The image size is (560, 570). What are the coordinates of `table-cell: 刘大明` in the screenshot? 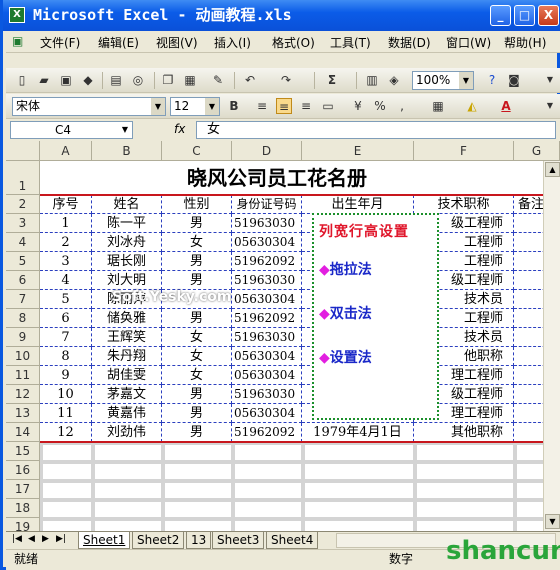 It's located at (127, 280).